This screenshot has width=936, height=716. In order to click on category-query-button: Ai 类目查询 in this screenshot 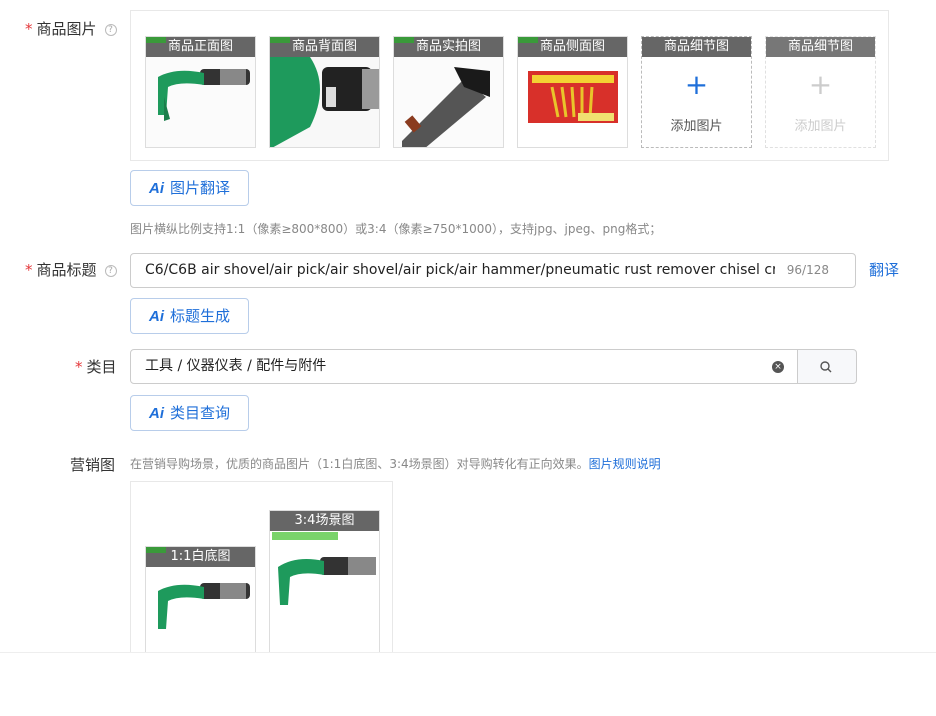, I will do `click(190, 413)`.